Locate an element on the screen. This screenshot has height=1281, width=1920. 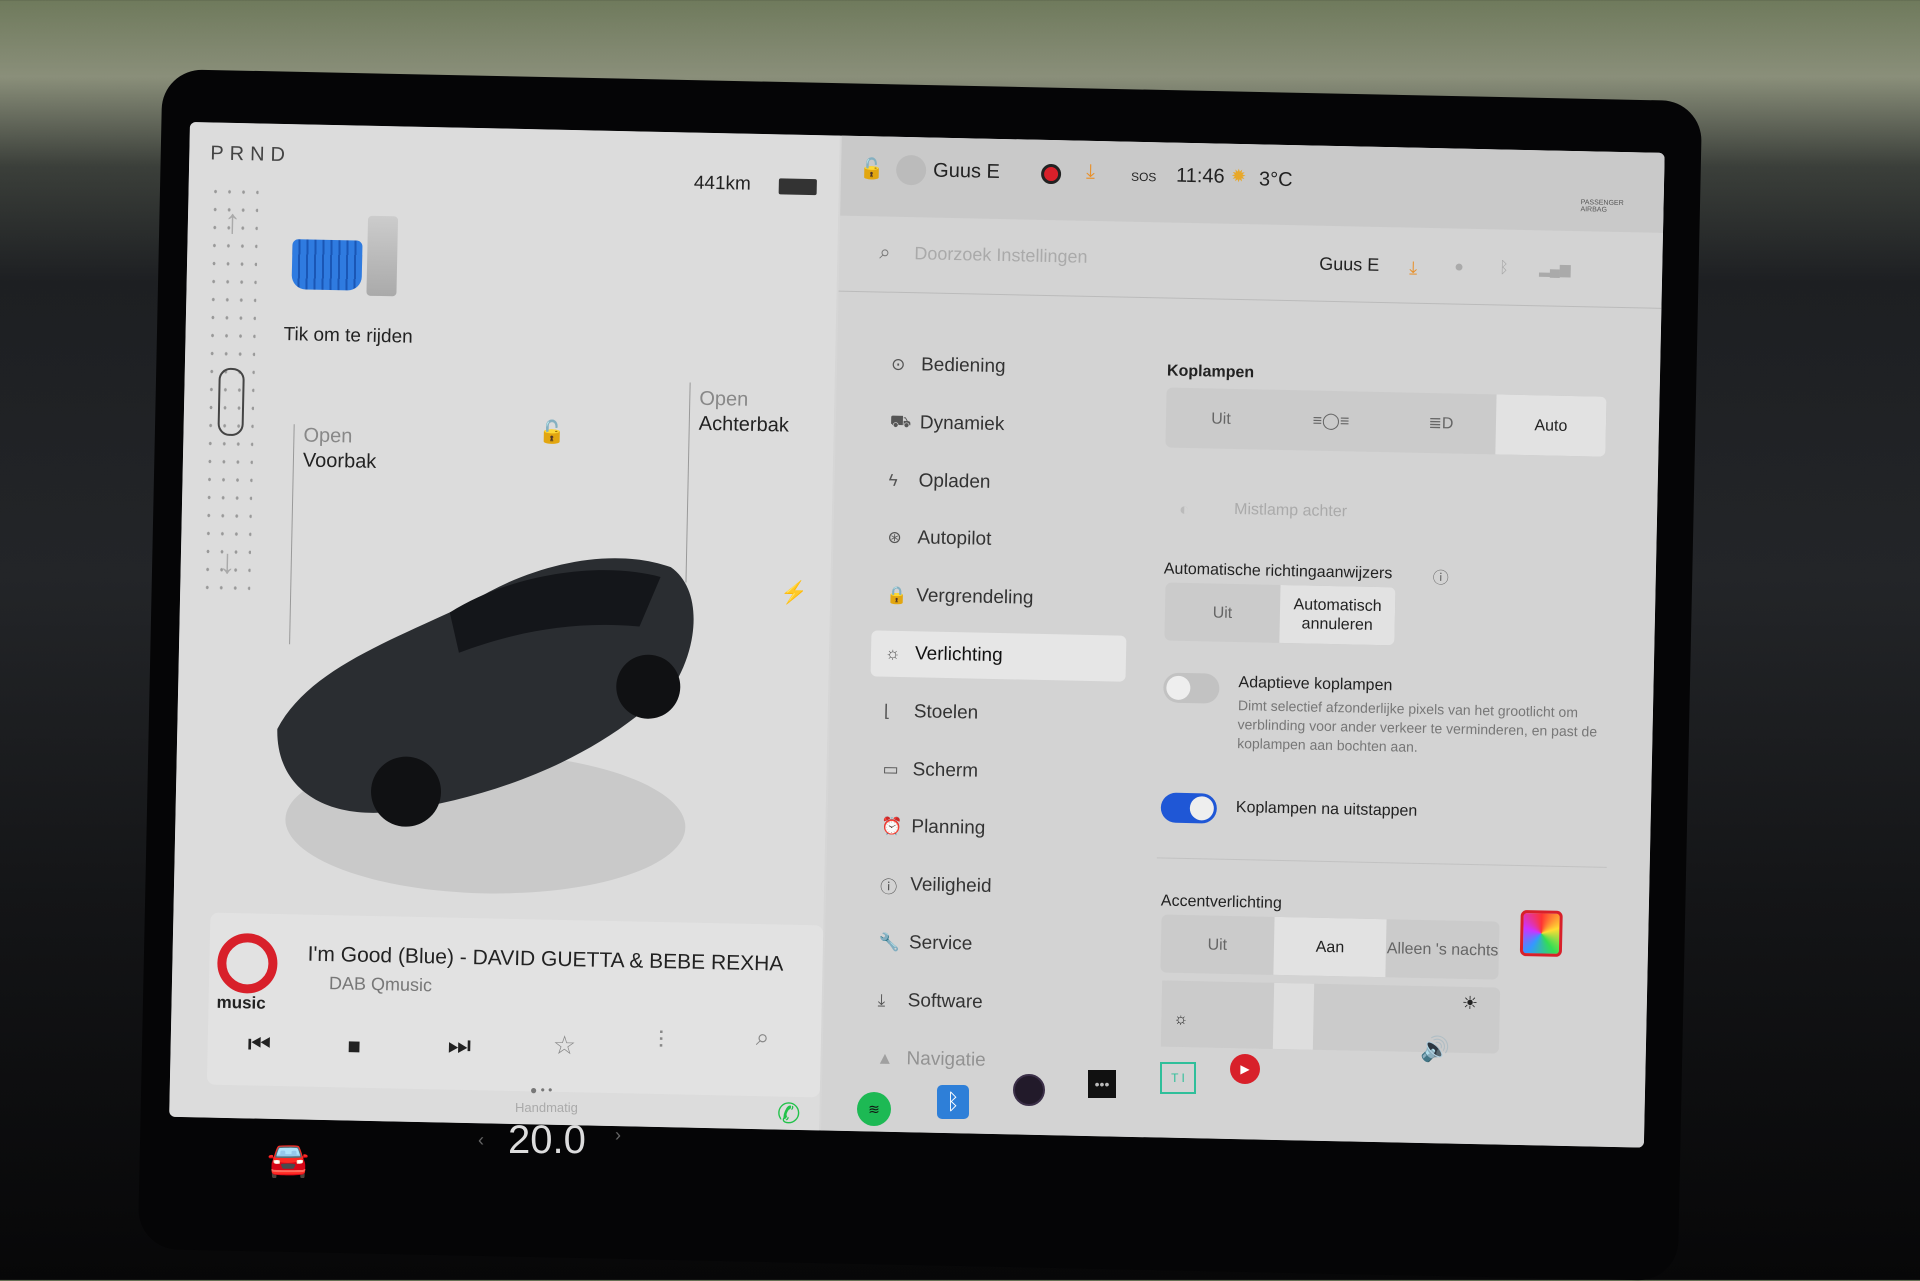
sidebar-item-autopilot: ⊛ Autopilot is located at coordinates (1001, 540).